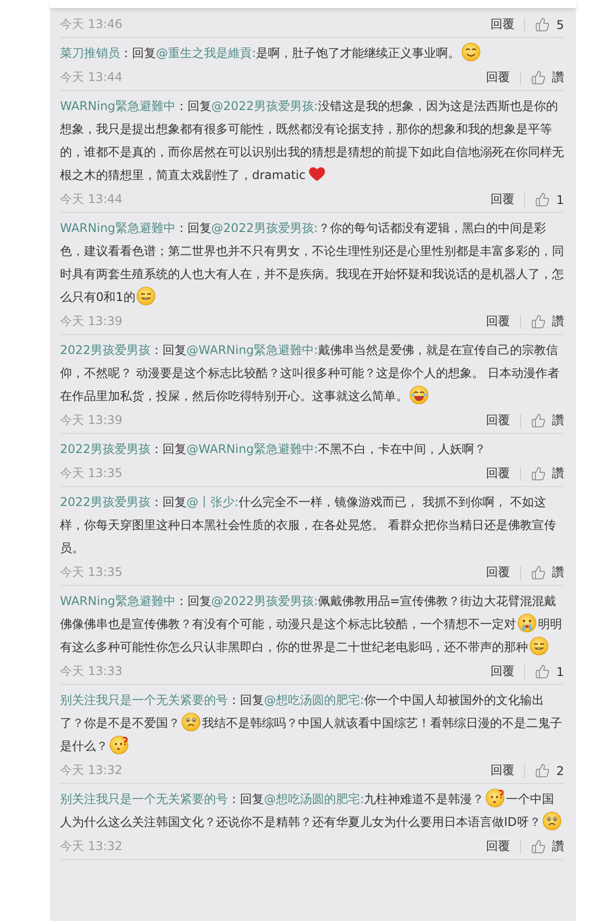 Image resolution: width=598 pixels, height=921 pixels. What do you see at coordinates (312, 142) in the screenshot?
I see `comment-text: WARNing緊急避難中：回复@2022男孩爱男孩:没错这是我的想象，因为这是法西斯也是你的想象，我只是提出想象都有很多可能性，既然都没有论据支持，那你的想象和我的想象是平等的，谁都不是真的，而你居然在可以识别出我的猜想是猜想的前提下如此自信地溺死在你同样无根之木的猜想里，简直太戏剧性了，dramatic` at bounding box center [312, 142].